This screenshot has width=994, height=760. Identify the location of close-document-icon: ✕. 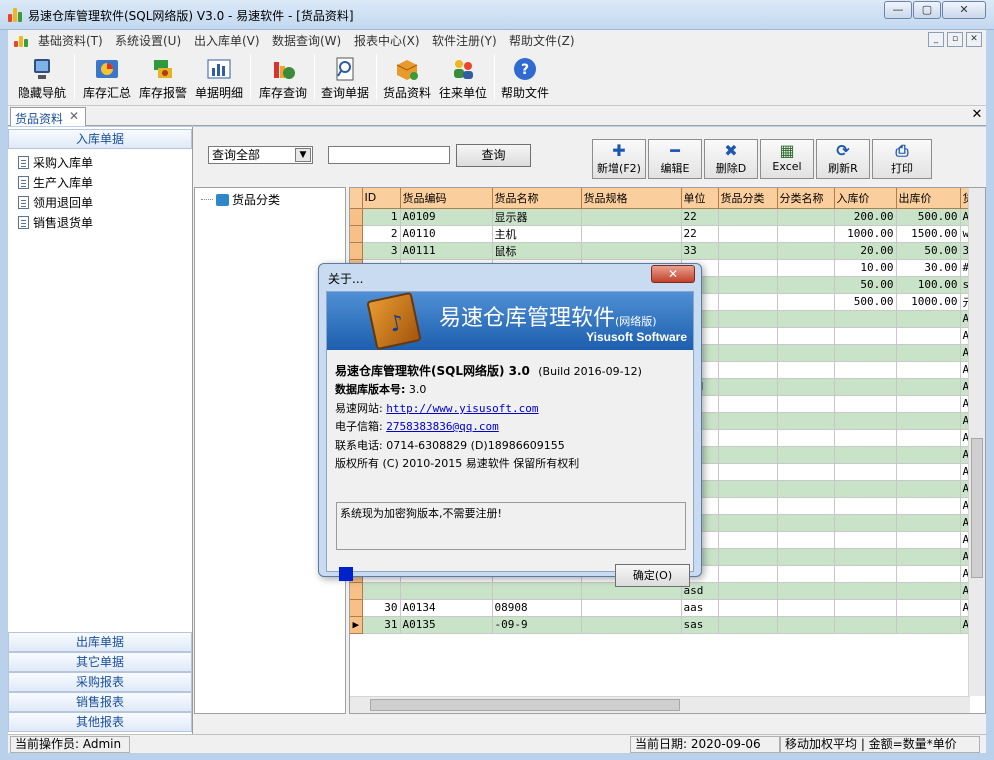
(977, 115).